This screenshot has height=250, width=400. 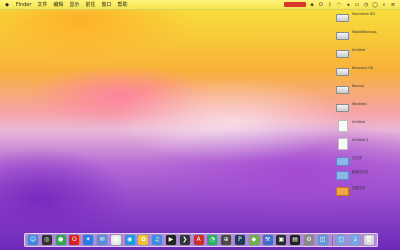 What do you see at coordinates (239, 240) in the screenshot?
I see `photoshop-icon: P` at bounding box center [239, 240].